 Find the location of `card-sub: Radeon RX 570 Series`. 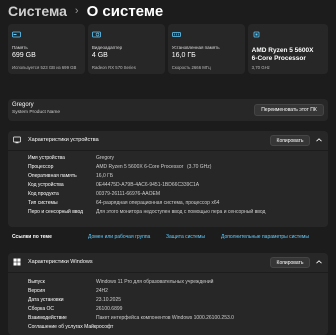

card-sub: Radeon RX 570 Series is located at coordinates (113, 67).